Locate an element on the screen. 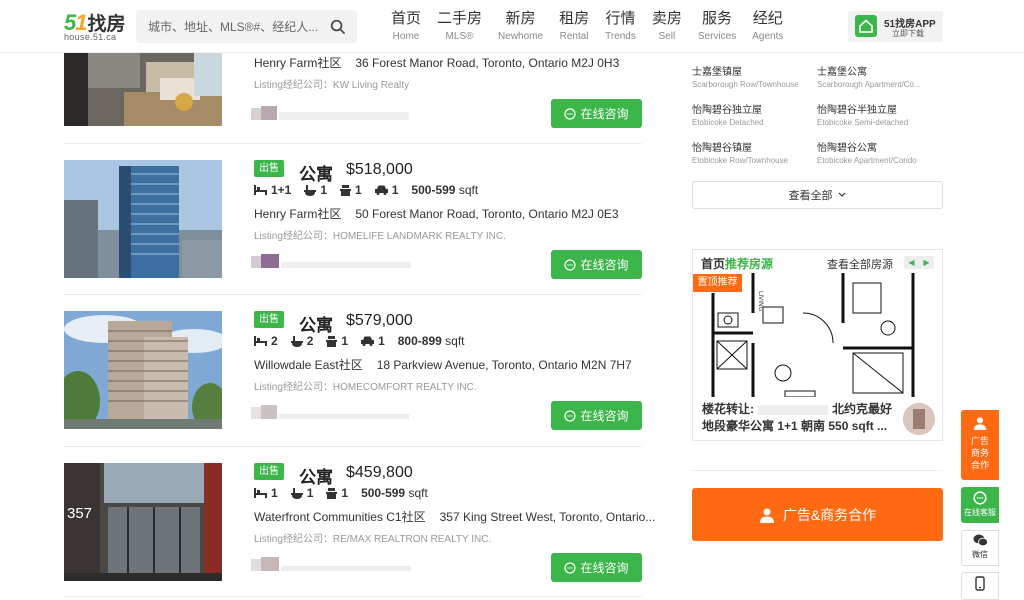 The height and width of the screenshot is (600, 1024). float-ad-button: 广告商务合作 is located at coordinates (980, 445).